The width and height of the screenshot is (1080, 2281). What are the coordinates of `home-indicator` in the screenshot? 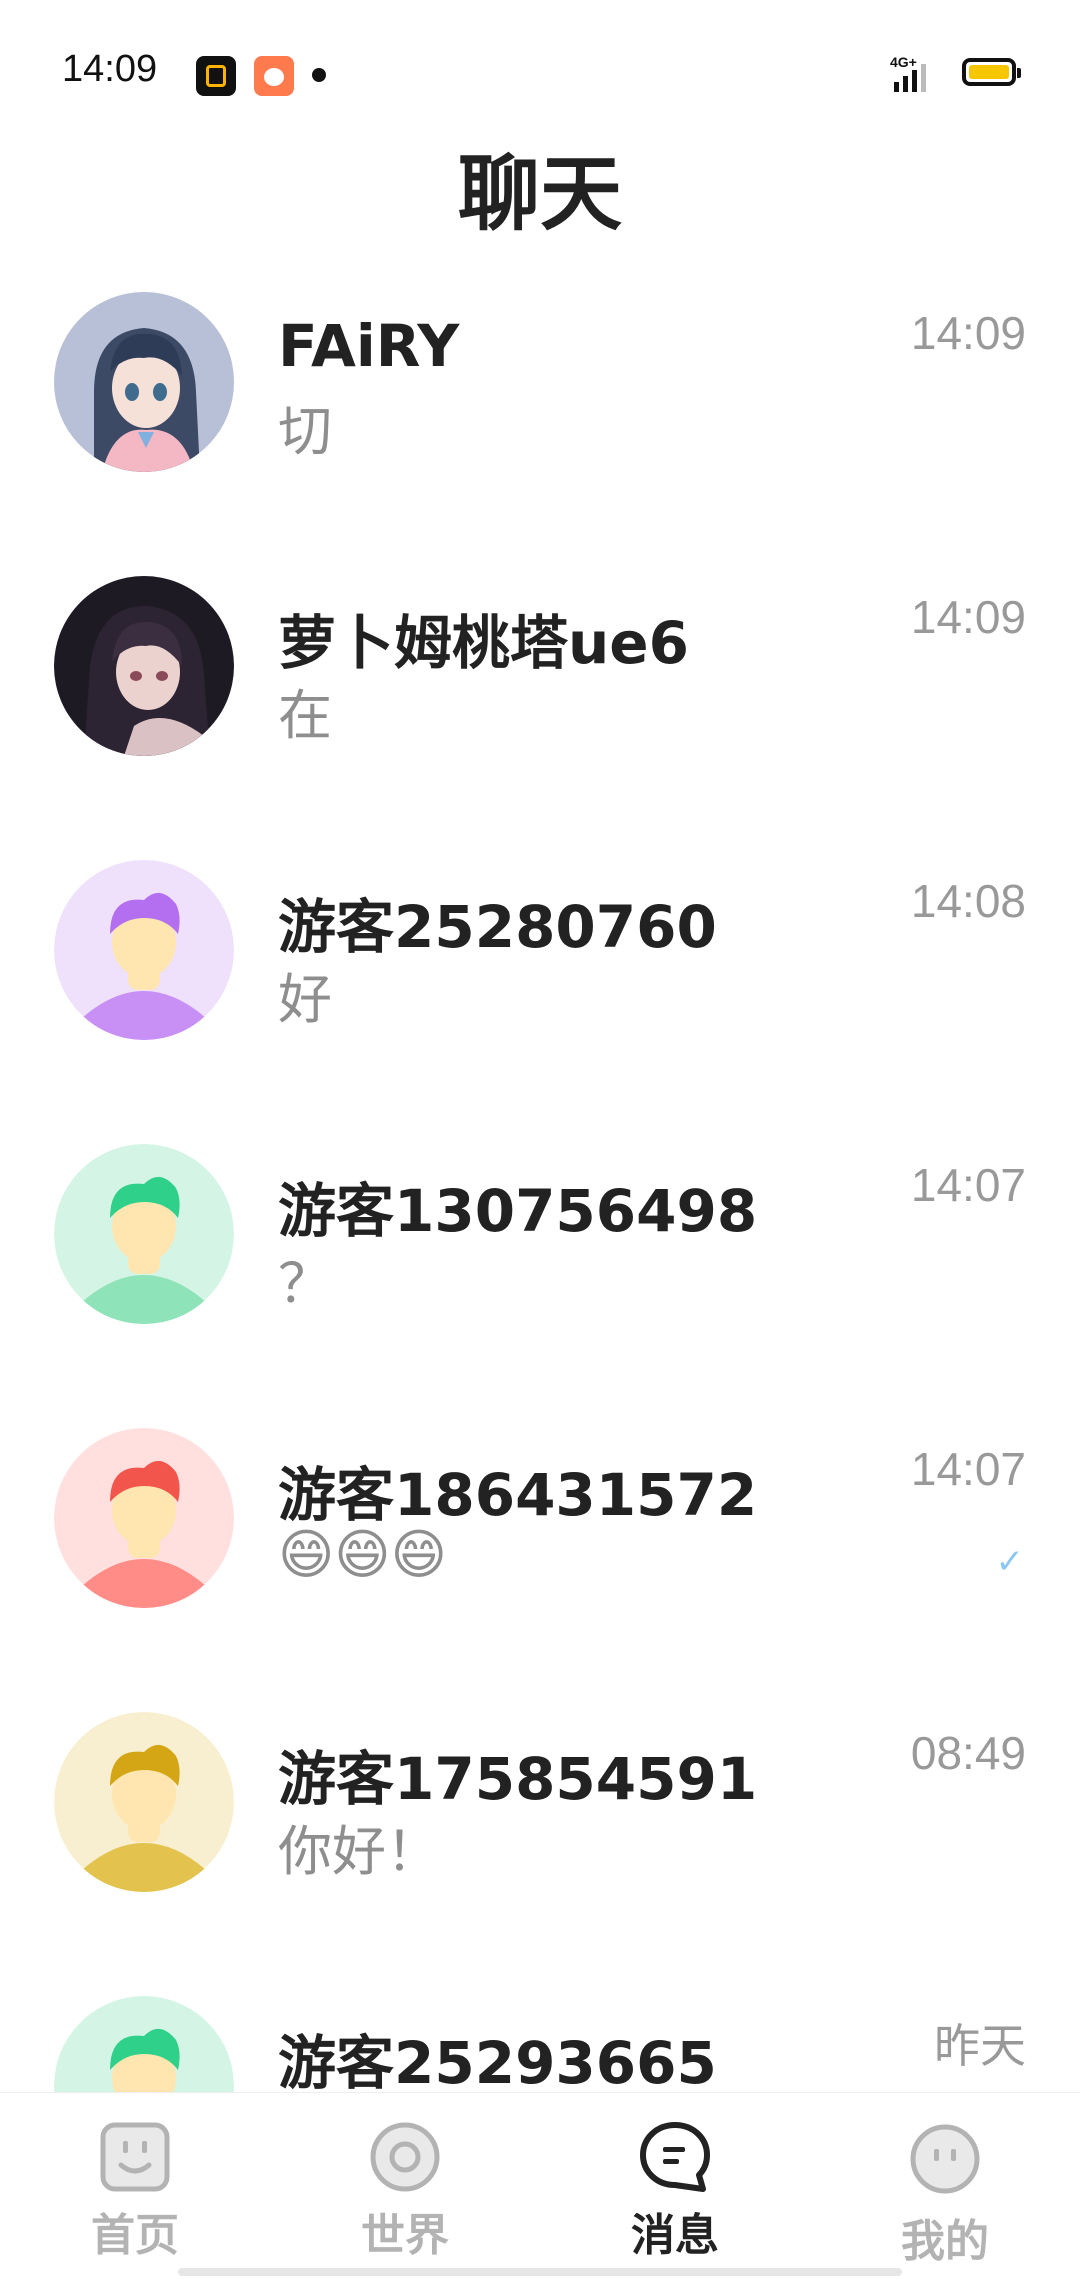 It's located at (540, 2272).